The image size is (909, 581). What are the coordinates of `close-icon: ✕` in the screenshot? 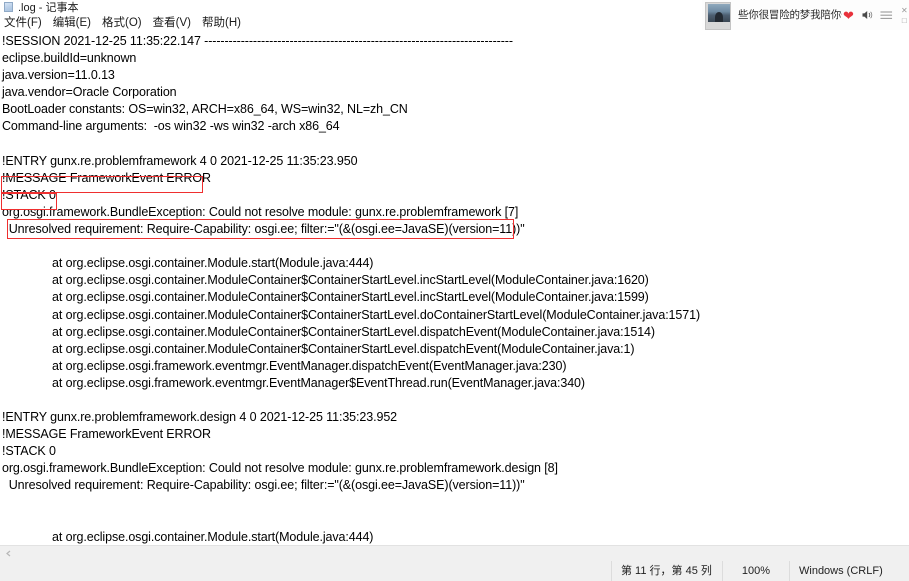 It's located at (904, 10).